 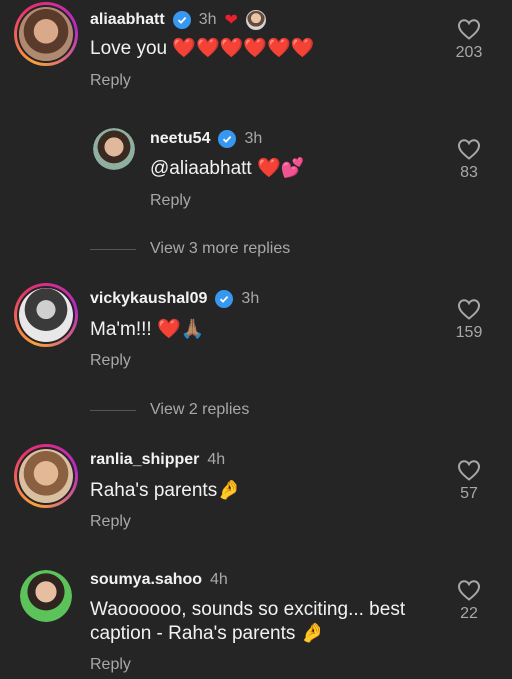 What do you see at coordinates (220, 249) in the screenshot?
I see `view-replies-label: View 3 more replies` at bounding box center [220, 249].